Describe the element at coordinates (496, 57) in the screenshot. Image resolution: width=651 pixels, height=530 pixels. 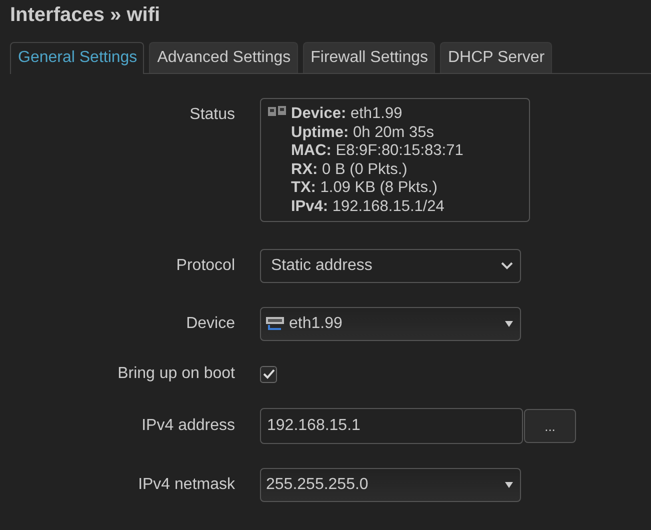
I see `tab: DHCP Server` at that location.